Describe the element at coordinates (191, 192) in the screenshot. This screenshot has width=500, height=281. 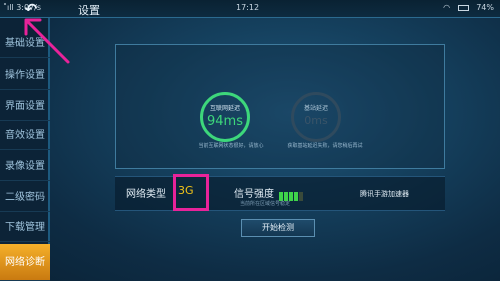
I see `highlight-box` at that location.